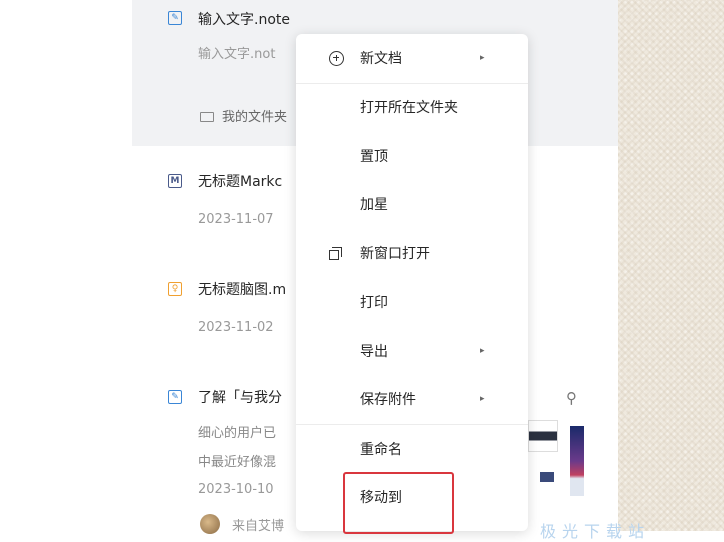 This screenshot has width=724, height=542. I want to click on new-window-icon, so click(335, 253).